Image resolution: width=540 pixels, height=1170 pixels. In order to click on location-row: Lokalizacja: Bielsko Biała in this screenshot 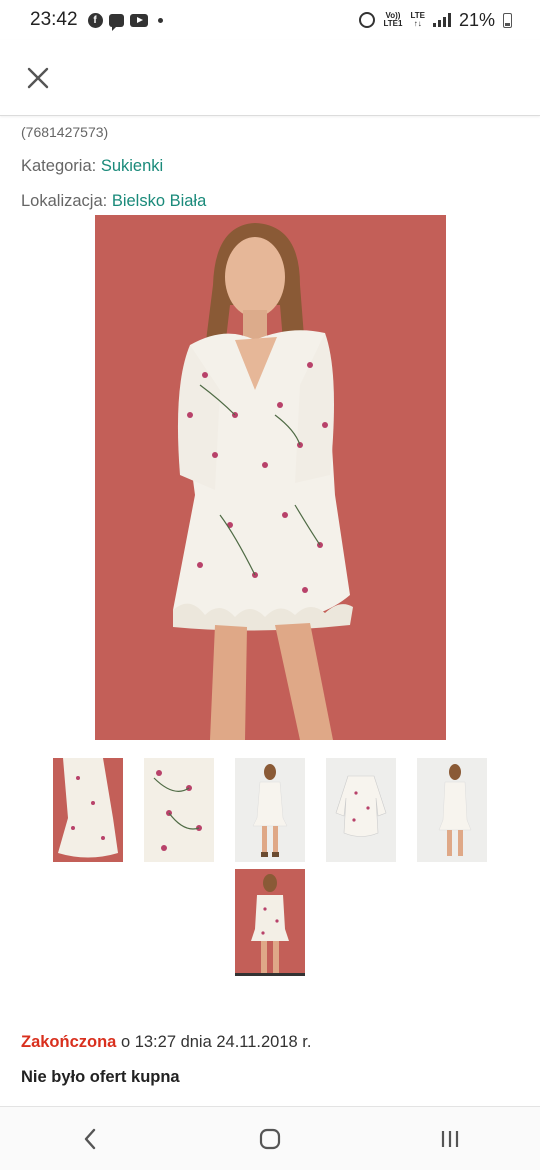, I will do `click(113, 201)`.